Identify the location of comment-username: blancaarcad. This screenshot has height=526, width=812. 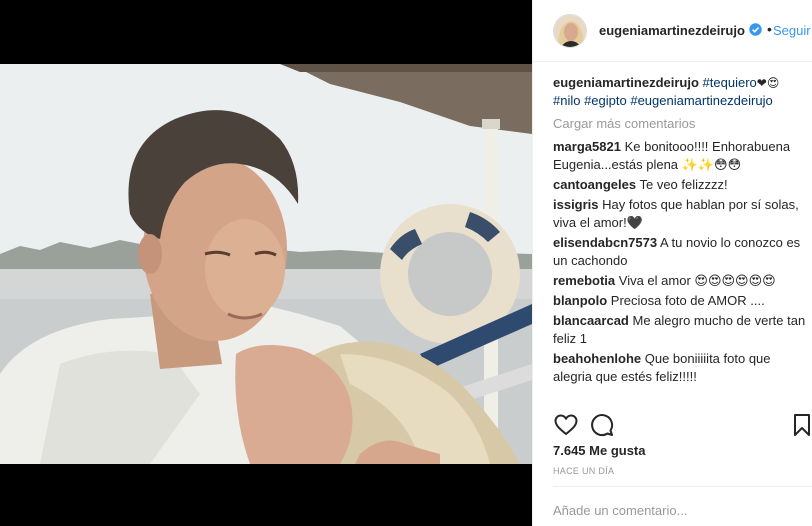
(591, 320).